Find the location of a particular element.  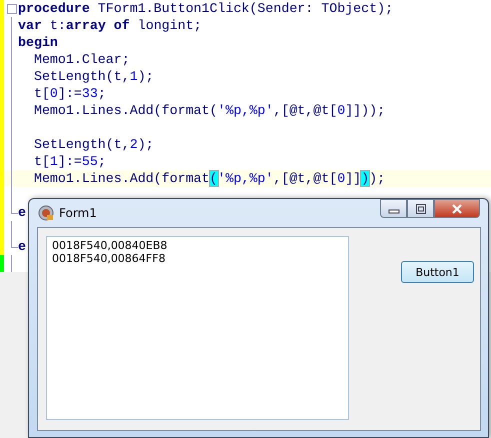

memo-line: 0018F540,00864FF8 is located at coordinates (109, 258).